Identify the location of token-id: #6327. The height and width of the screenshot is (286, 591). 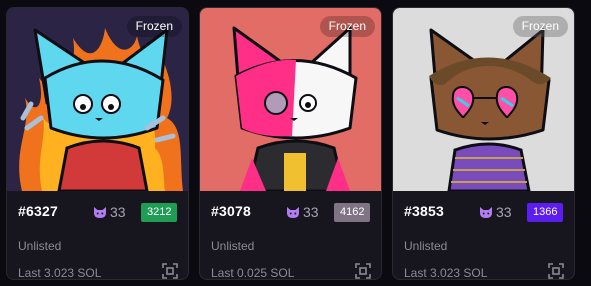
(38, 211).